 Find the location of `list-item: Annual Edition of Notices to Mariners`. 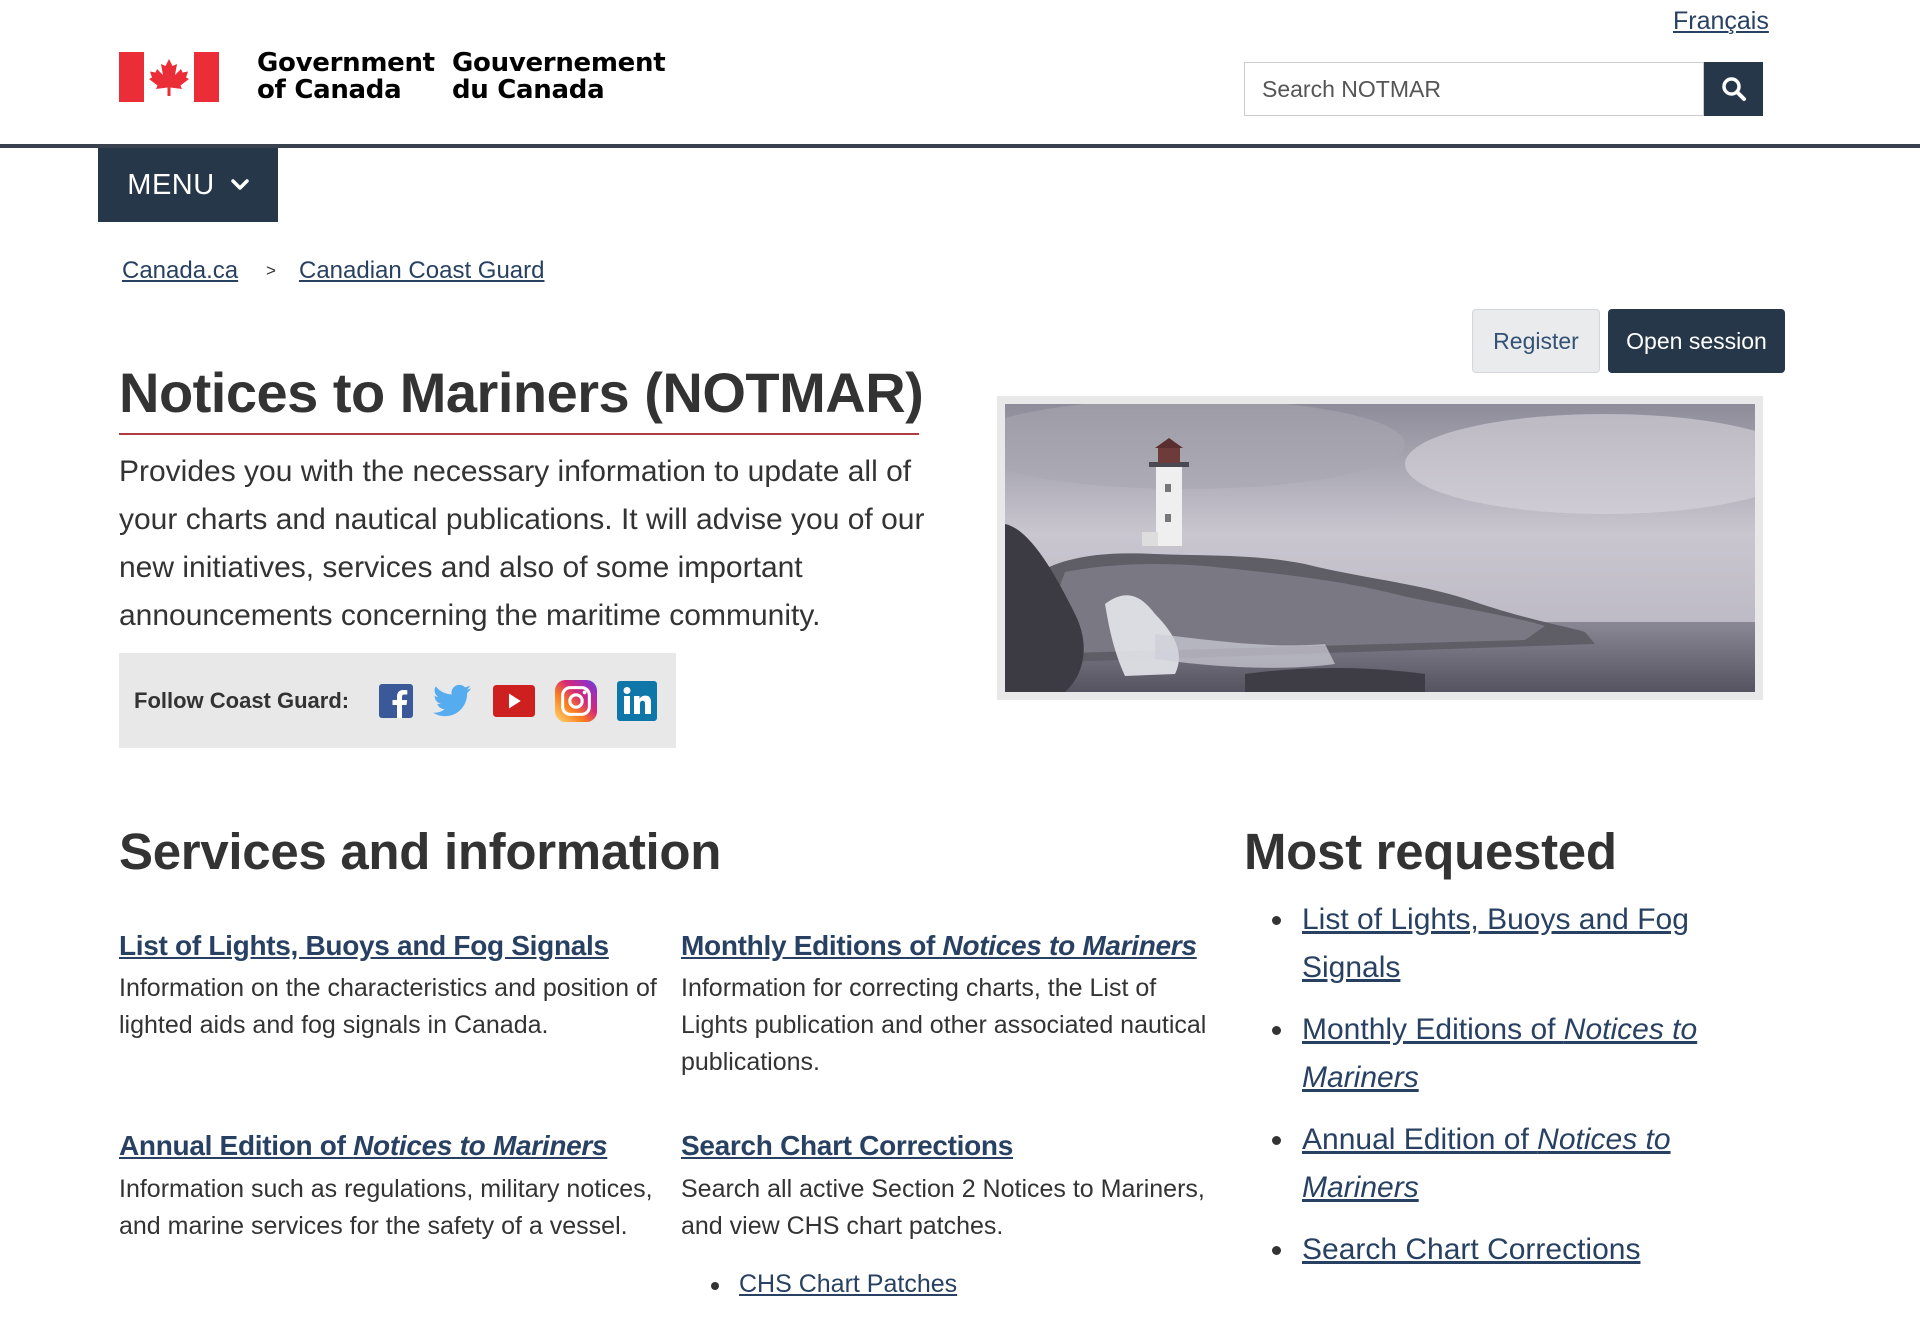

list-item: Annual Edition of Notices to Mariners is located at coordinates (1514, 1164).